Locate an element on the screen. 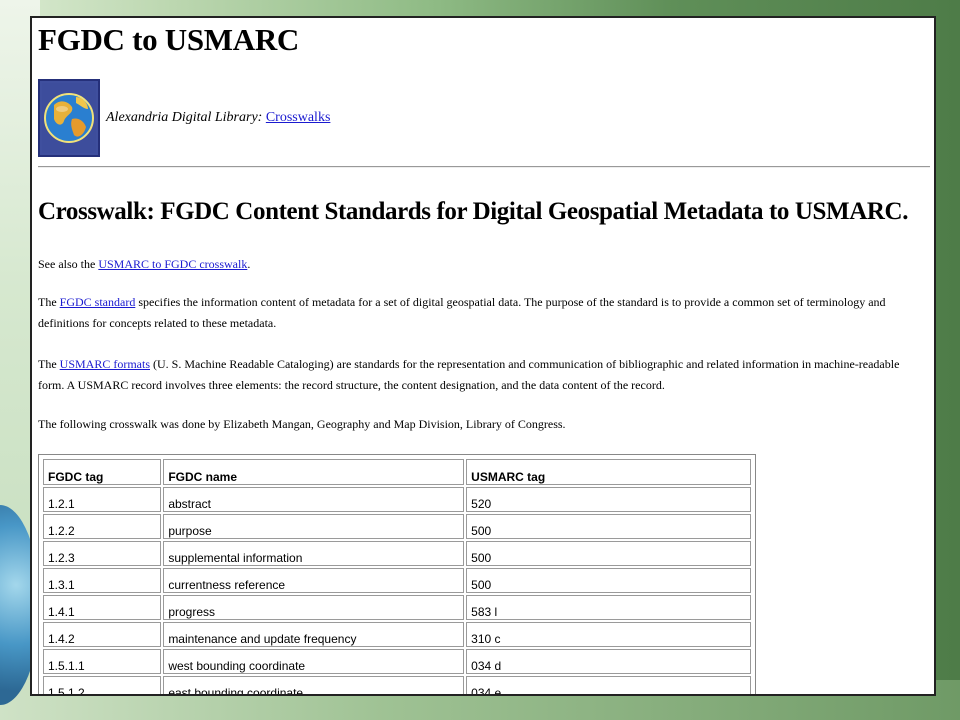 This screenshot has height=720, width=960. fgdc-tag-cell: 1.5.1.1 is located at coordinates (102, 661).